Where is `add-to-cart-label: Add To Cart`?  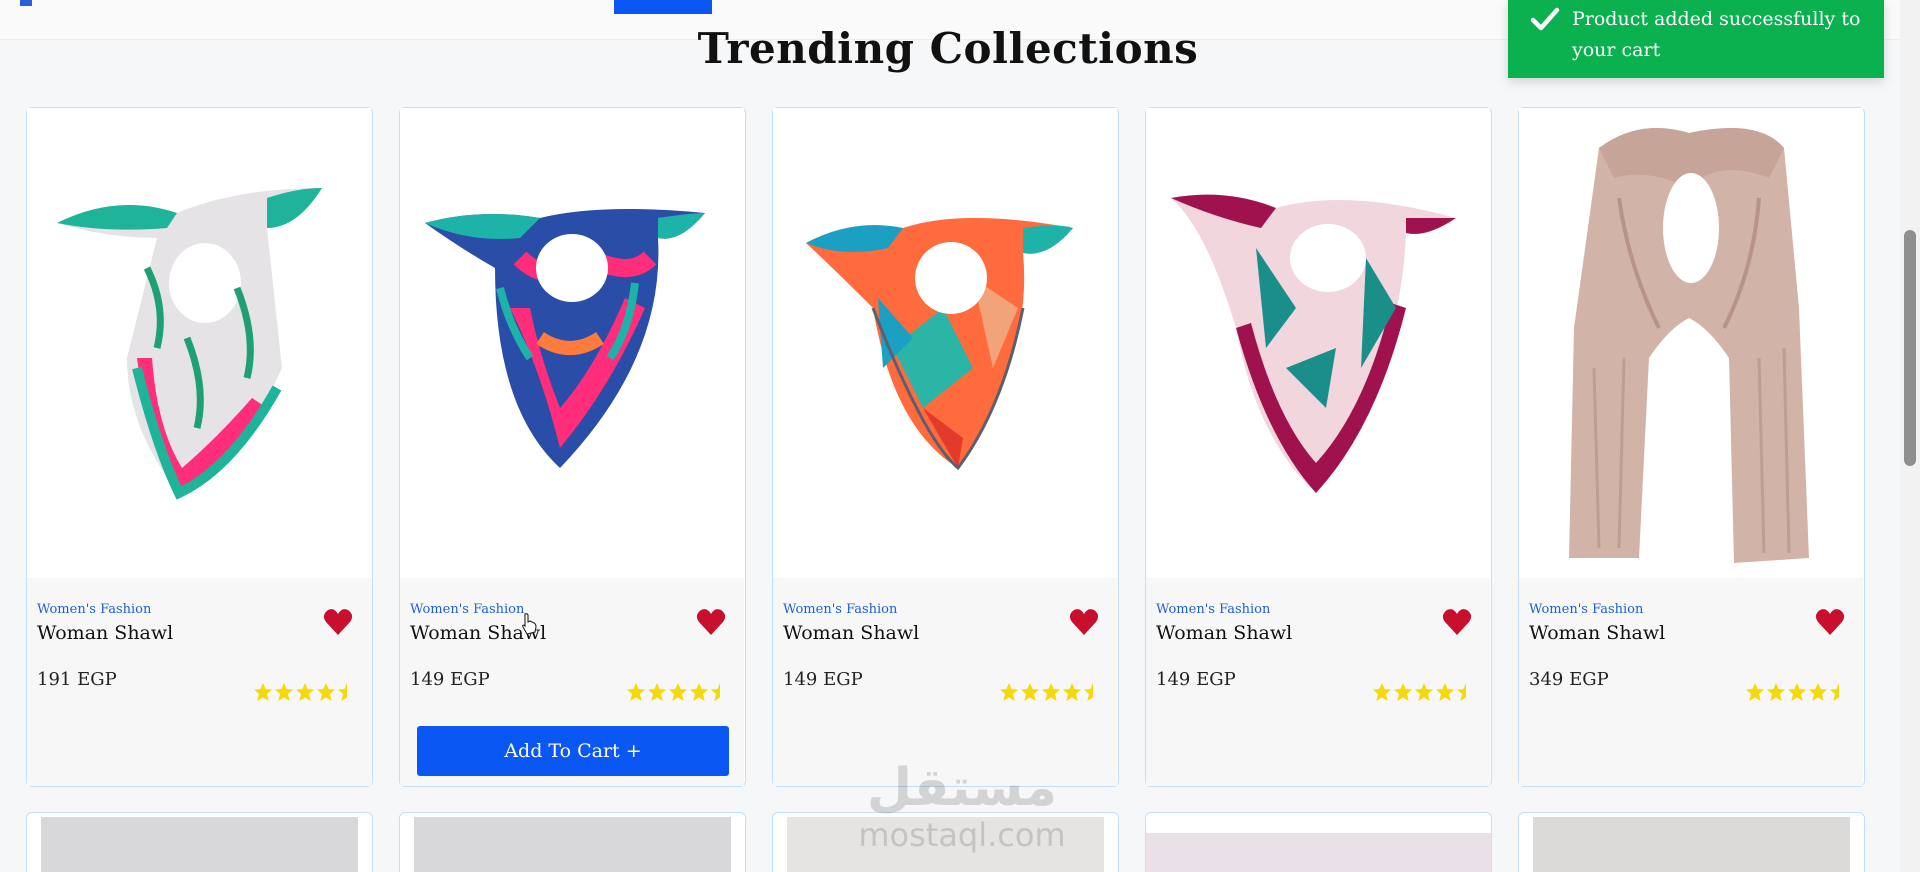 add-to-cart-label: Add To Cart is located at coordinates (562, 751).